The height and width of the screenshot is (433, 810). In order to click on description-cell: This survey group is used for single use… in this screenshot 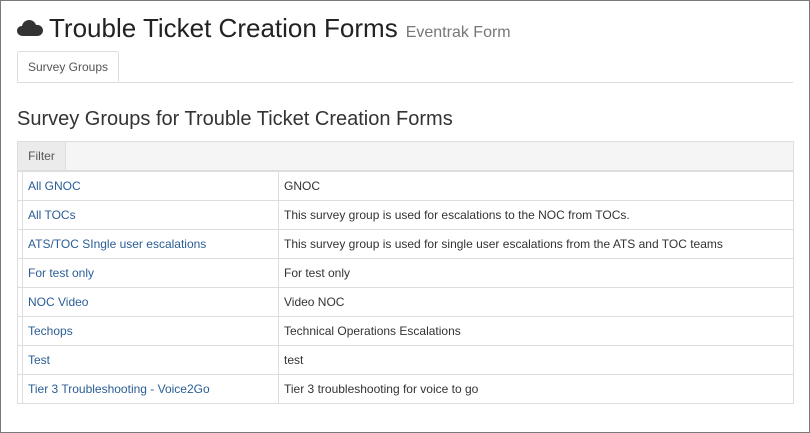, I will do `click(536, 244)`.